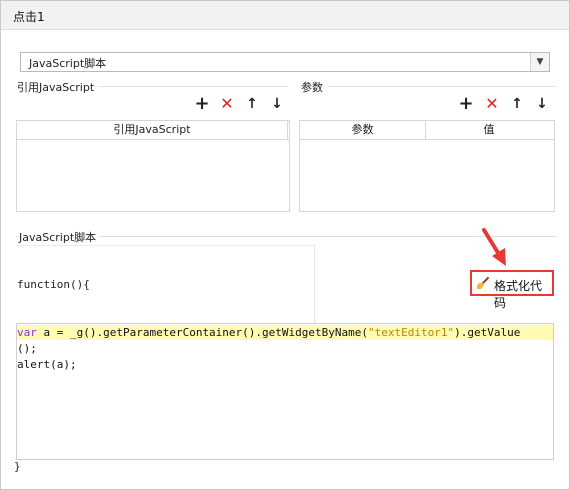 This screenshot has width=570, height=490. Describe the element at coordinates (285, 62) in the screenshot. I see `script-type-select: JavaScript脚本 ▼` at that location.